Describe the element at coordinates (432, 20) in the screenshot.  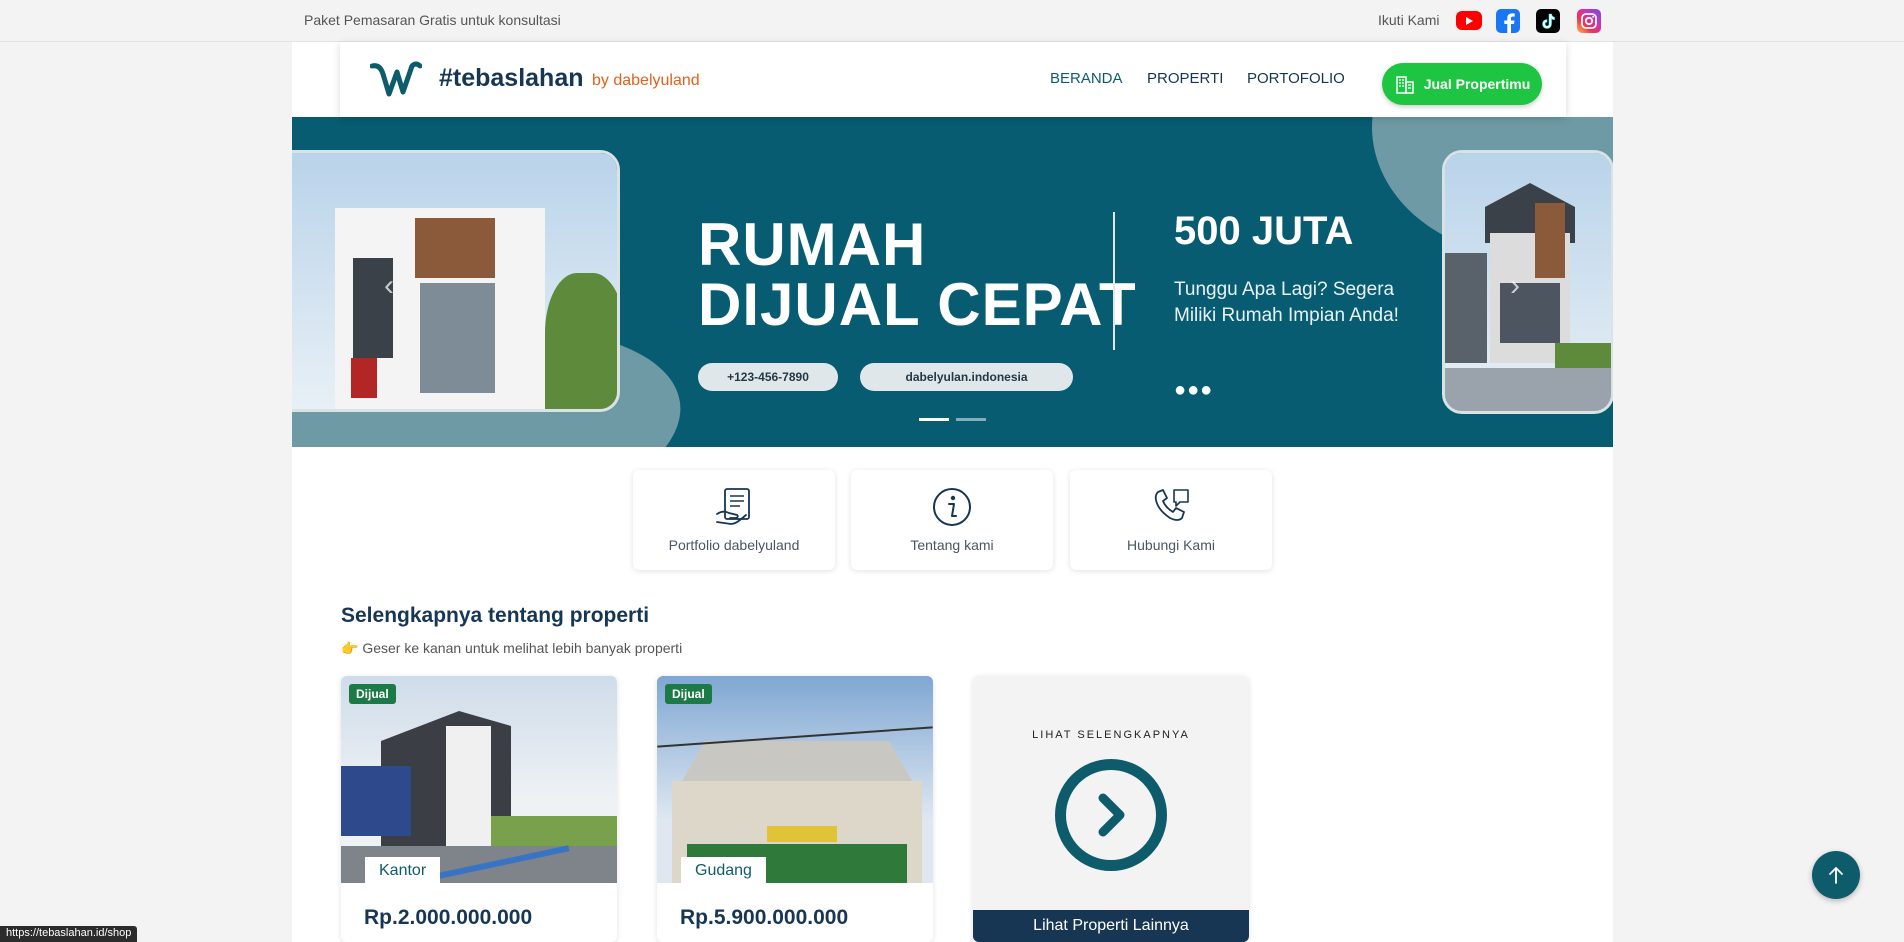
I see `promo-text: Paket Pemasaran Gratis untuk konsultasi` at that location.